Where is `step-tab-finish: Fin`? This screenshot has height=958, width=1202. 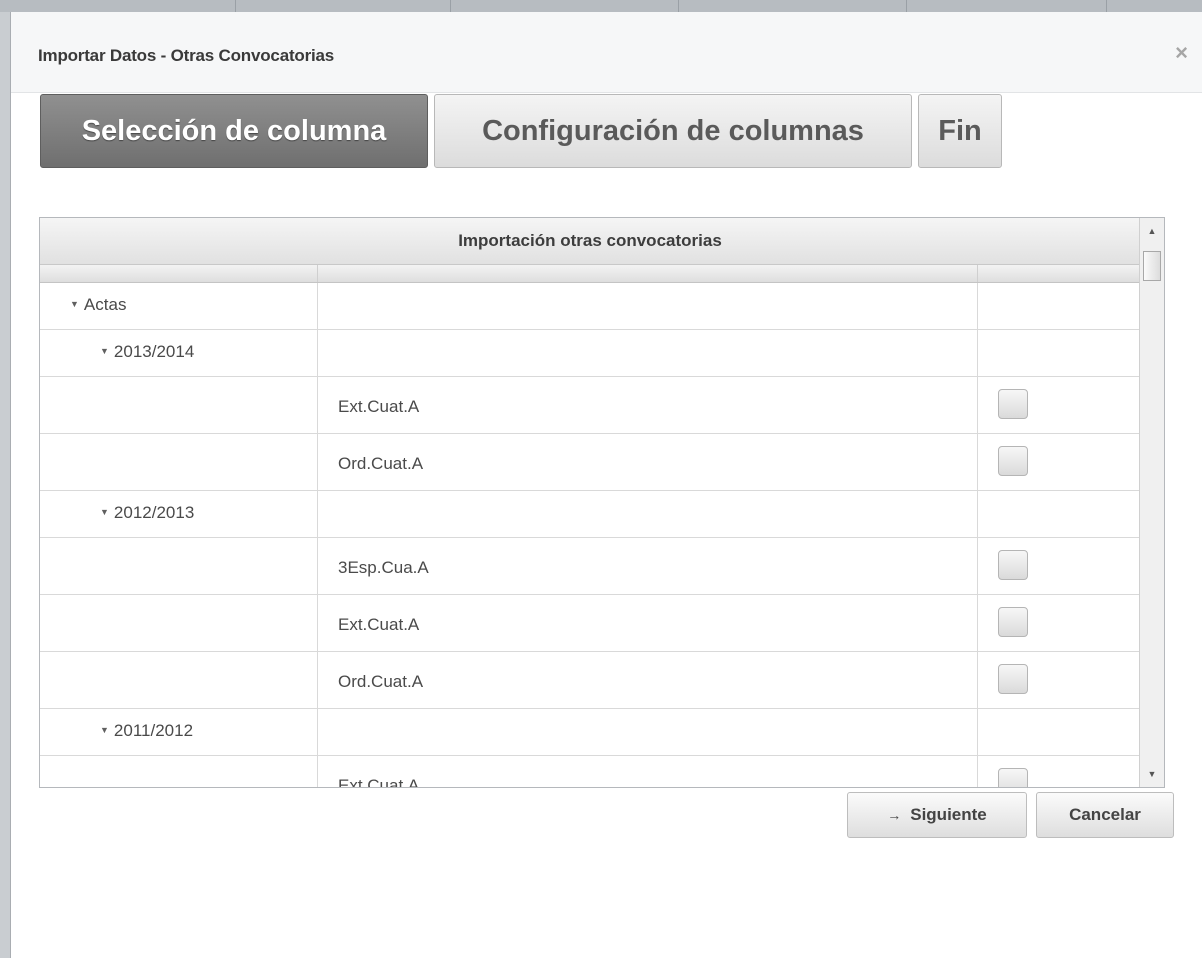 step-tab-finish: Fin is located at coordinates (960, 131).